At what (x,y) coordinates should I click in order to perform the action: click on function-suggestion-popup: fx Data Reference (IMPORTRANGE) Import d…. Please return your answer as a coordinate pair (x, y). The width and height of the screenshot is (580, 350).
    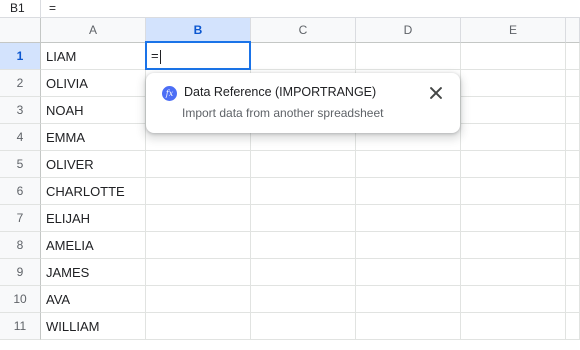
    Looking at the image, I should click on (303, 103).